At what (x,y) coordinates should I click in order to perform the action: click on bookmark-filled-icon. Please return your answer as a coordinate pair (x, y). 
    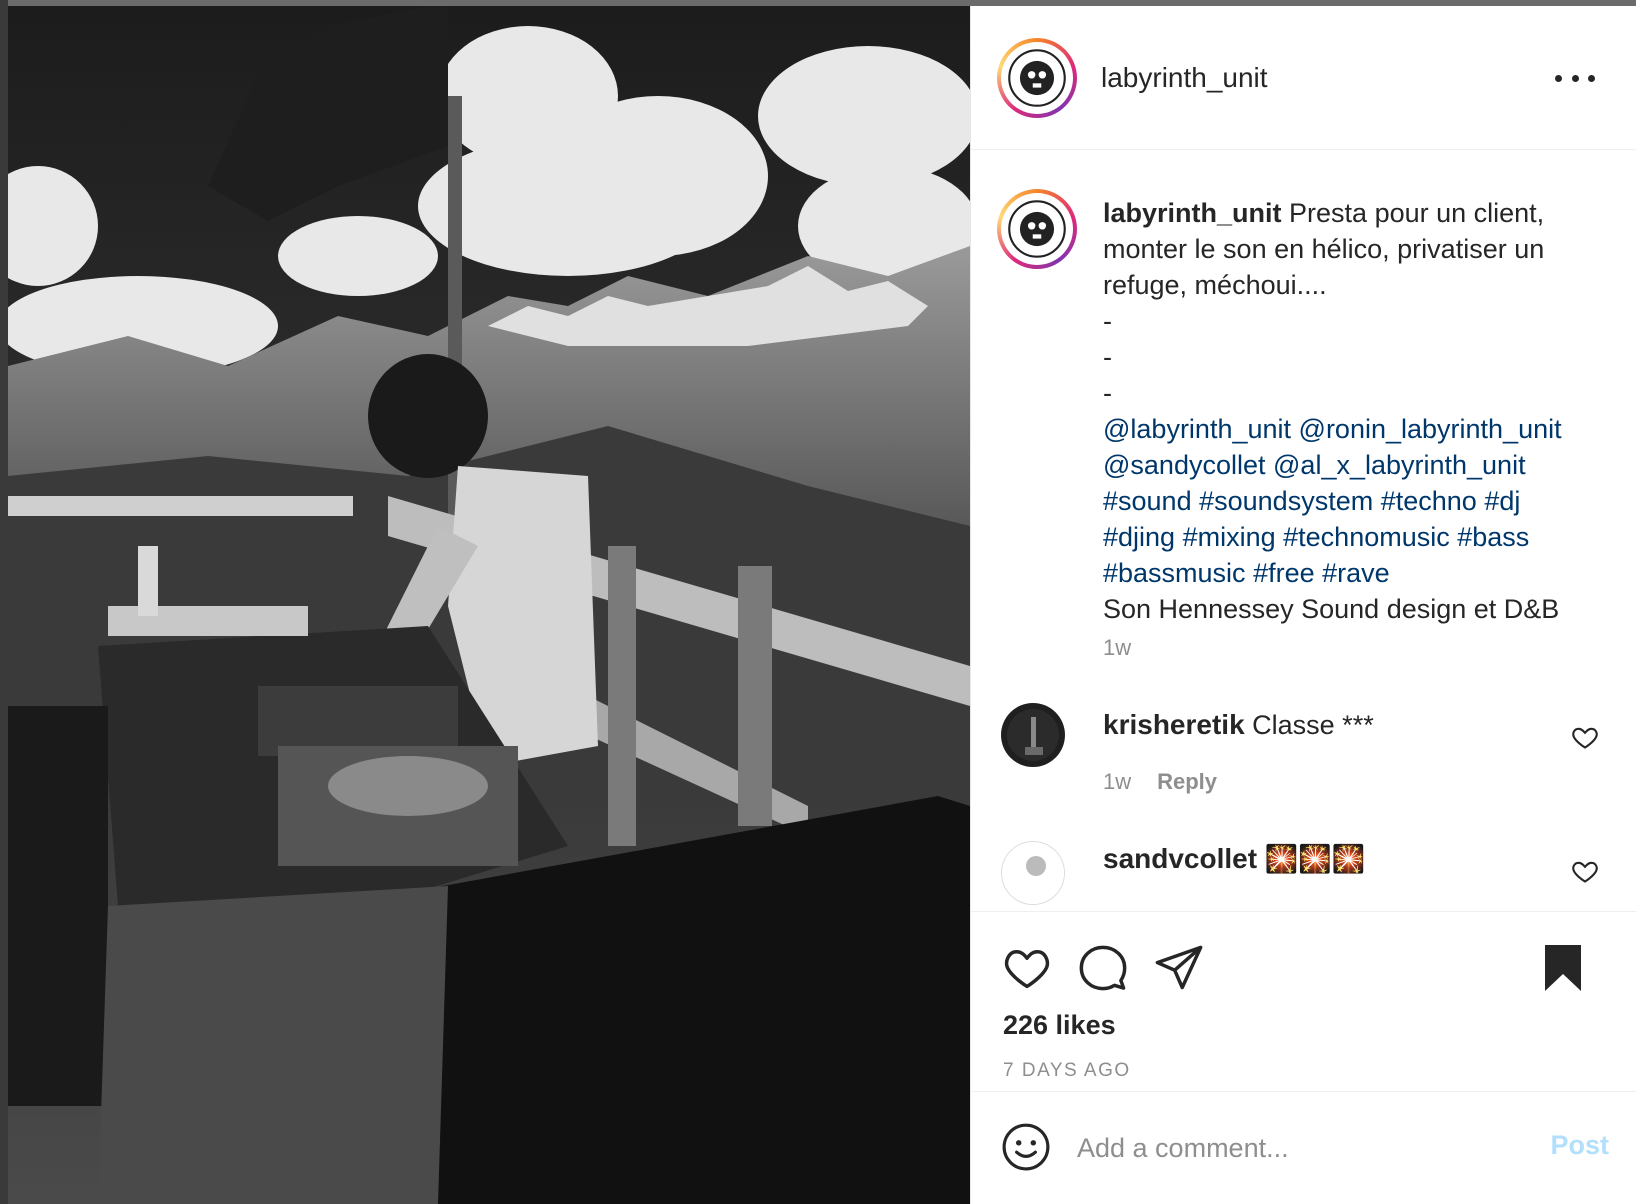
    Looking at the image, I should click on (1563, 968).